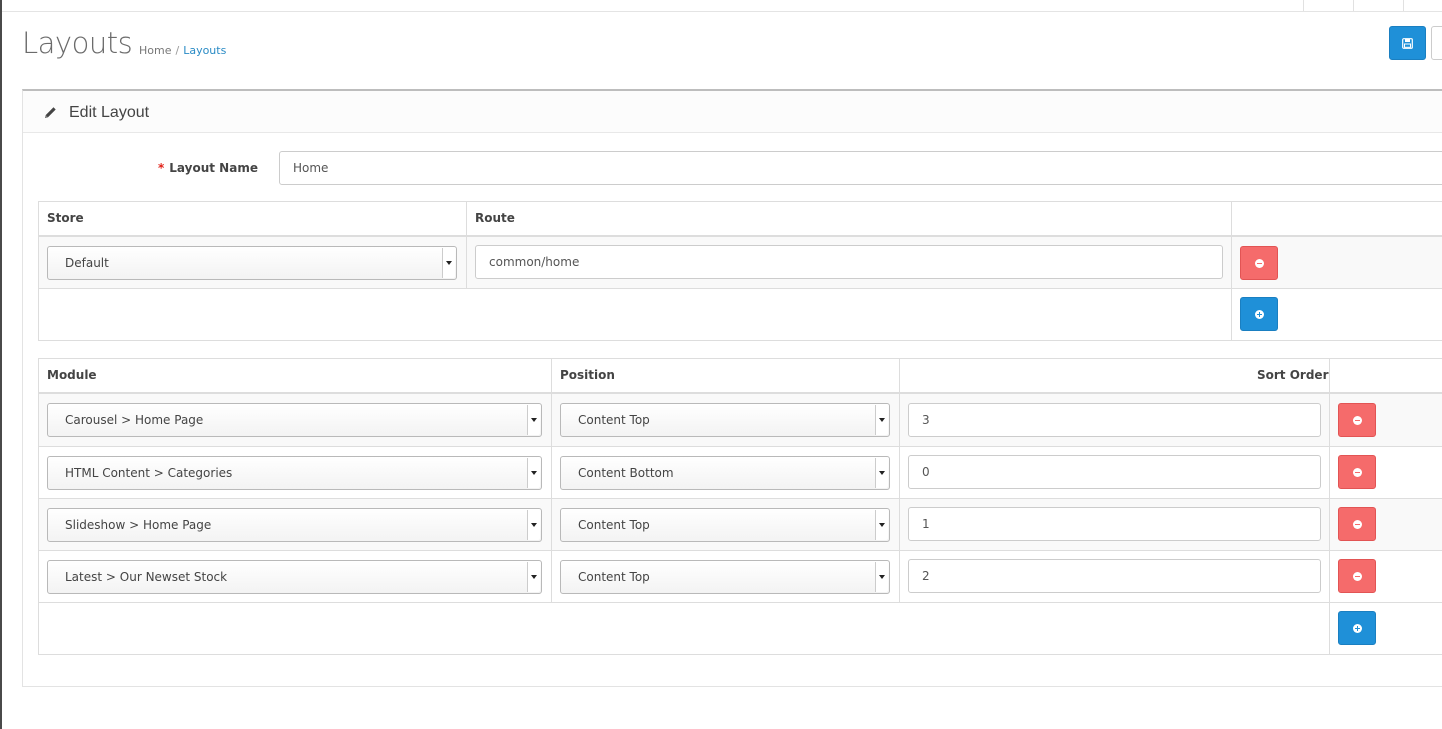  I want to click on floppy-disk-icon, so click(1407, 43).